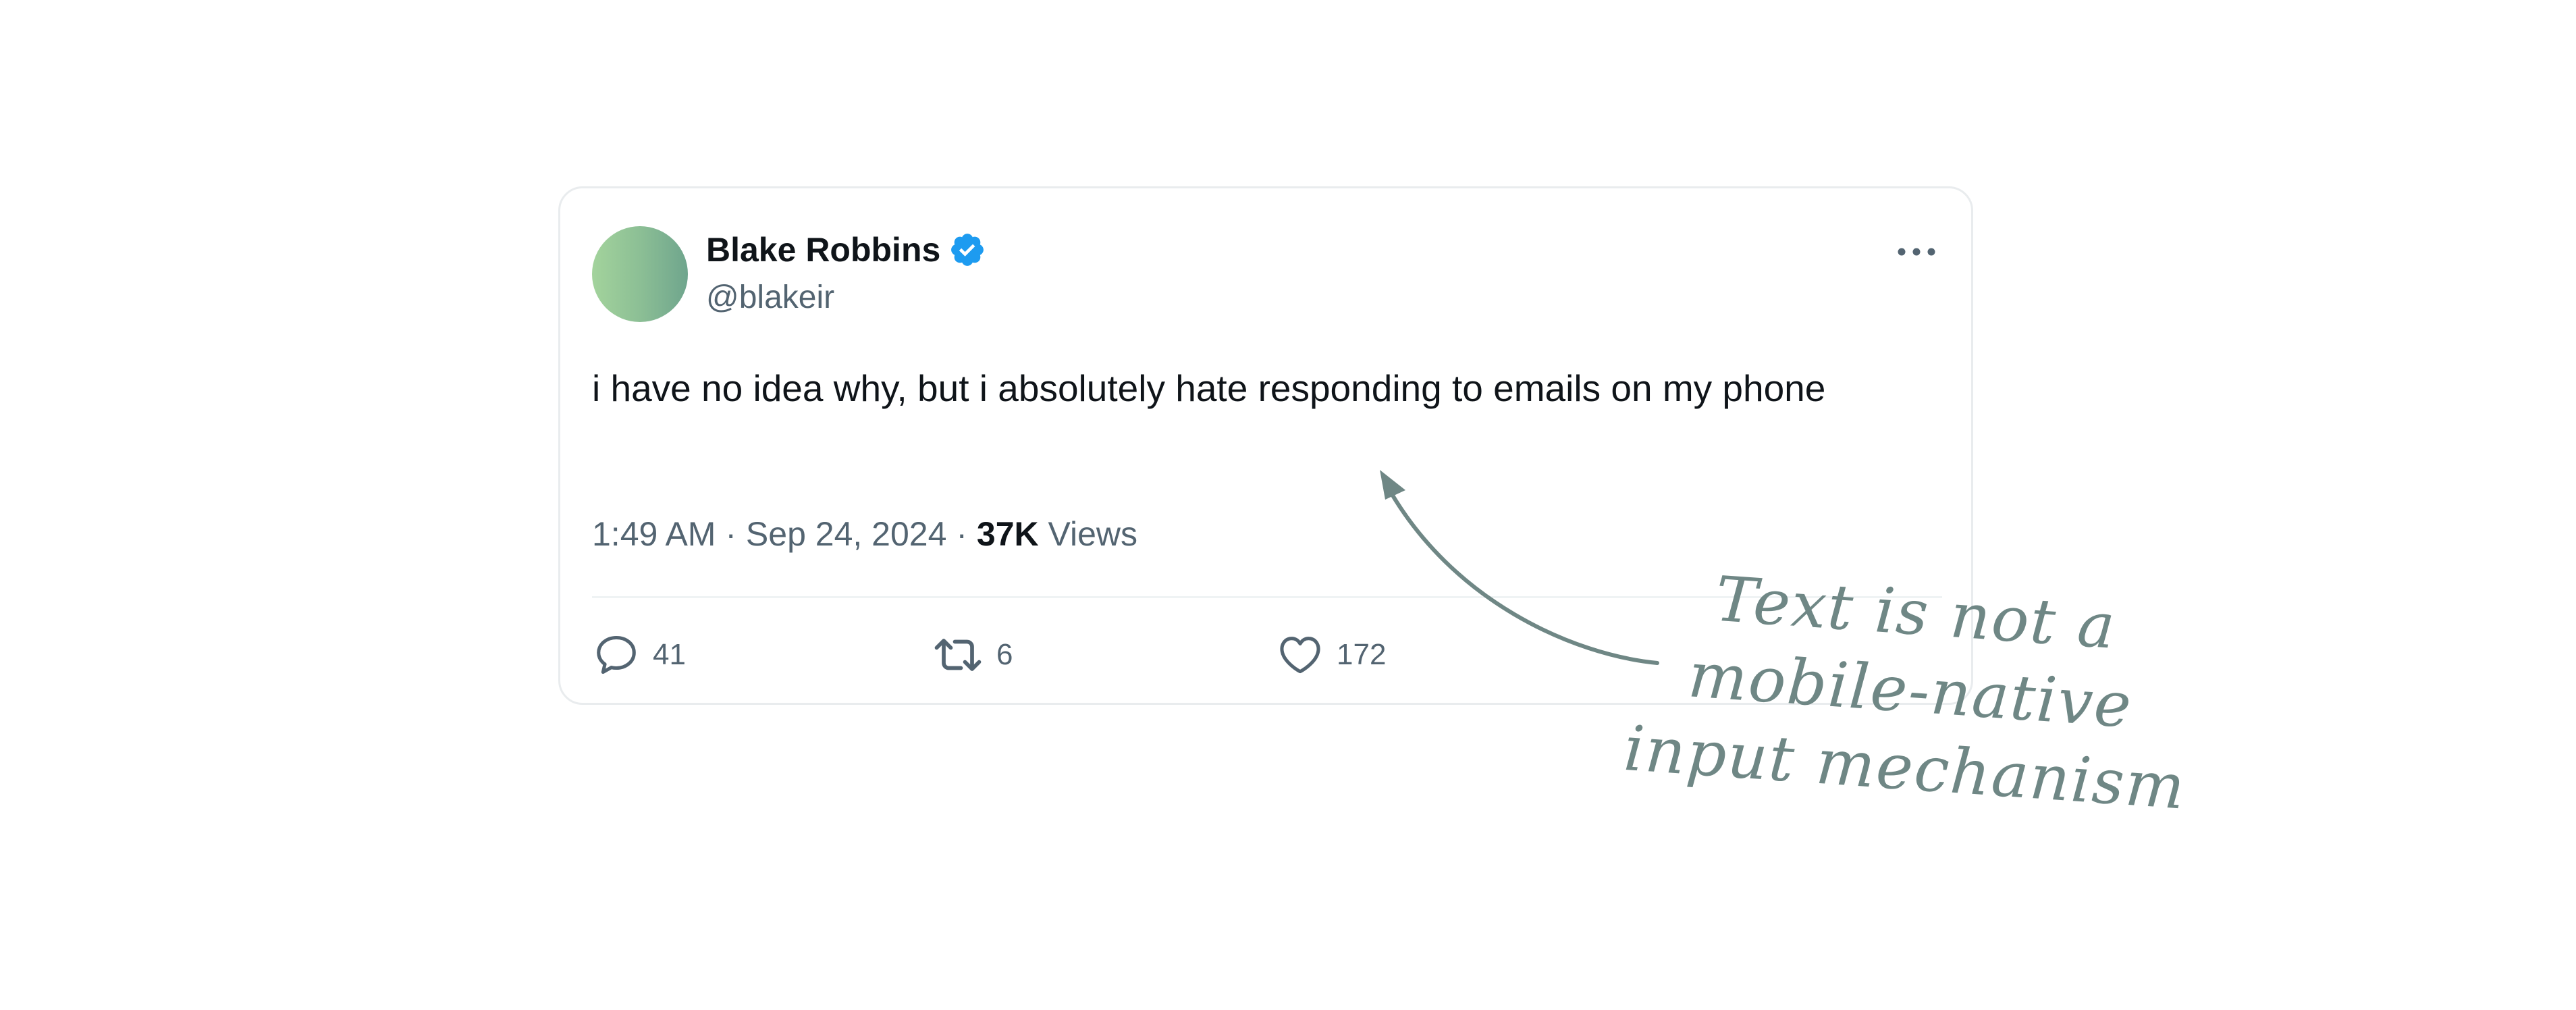  Describe the element at coordinates (616, 654) in the screenshot. I see `speech-bubble-icon` at that location.